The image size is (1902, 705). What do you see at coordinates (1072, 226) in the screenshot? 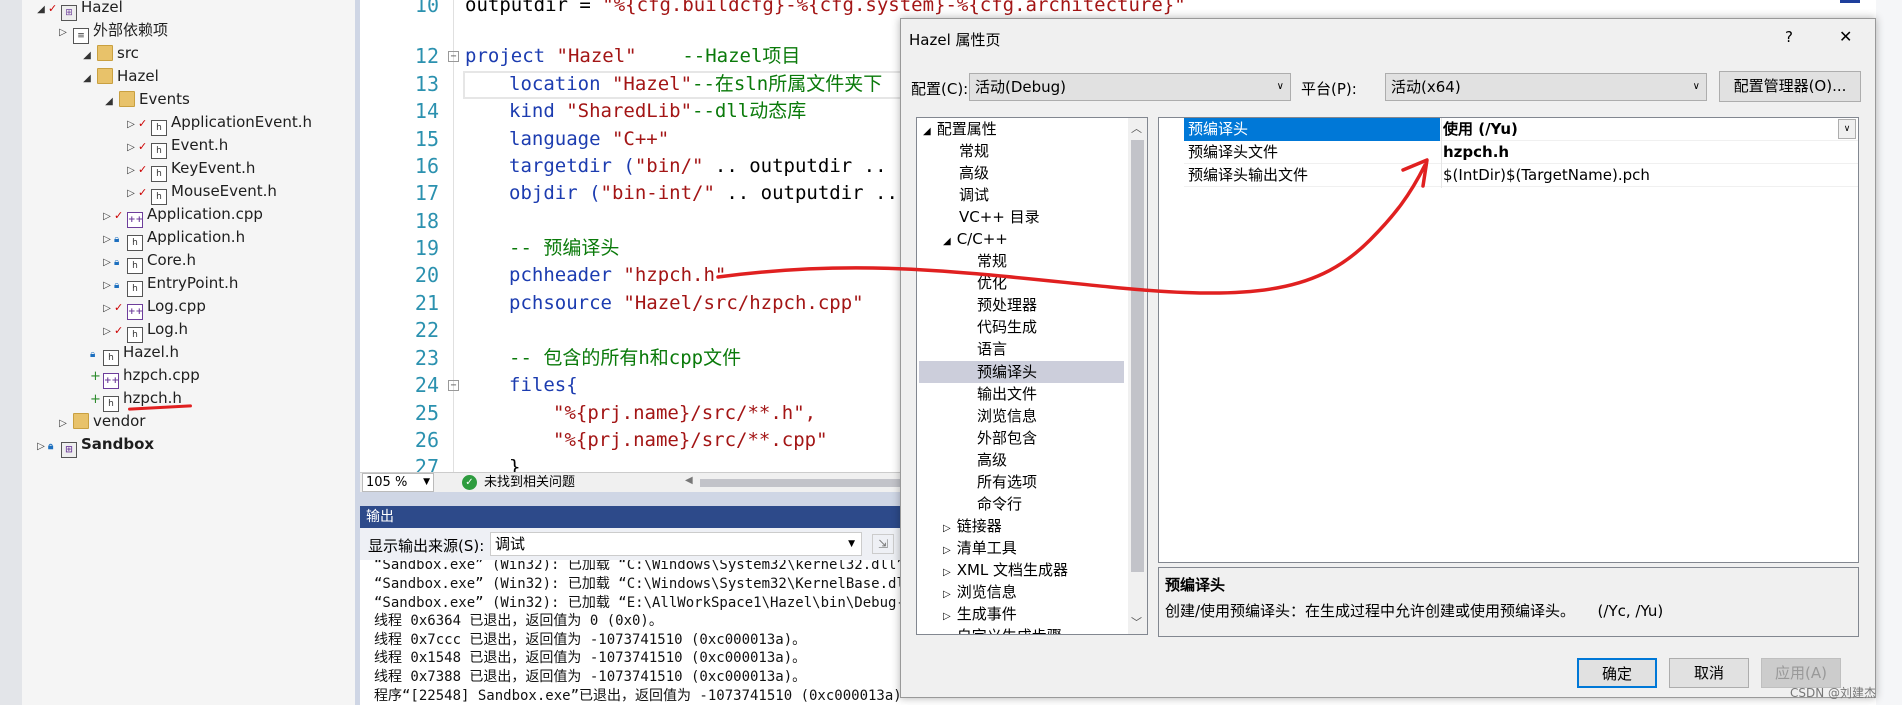
I see `annotation-arrow` at bounding box center [1072, 226].